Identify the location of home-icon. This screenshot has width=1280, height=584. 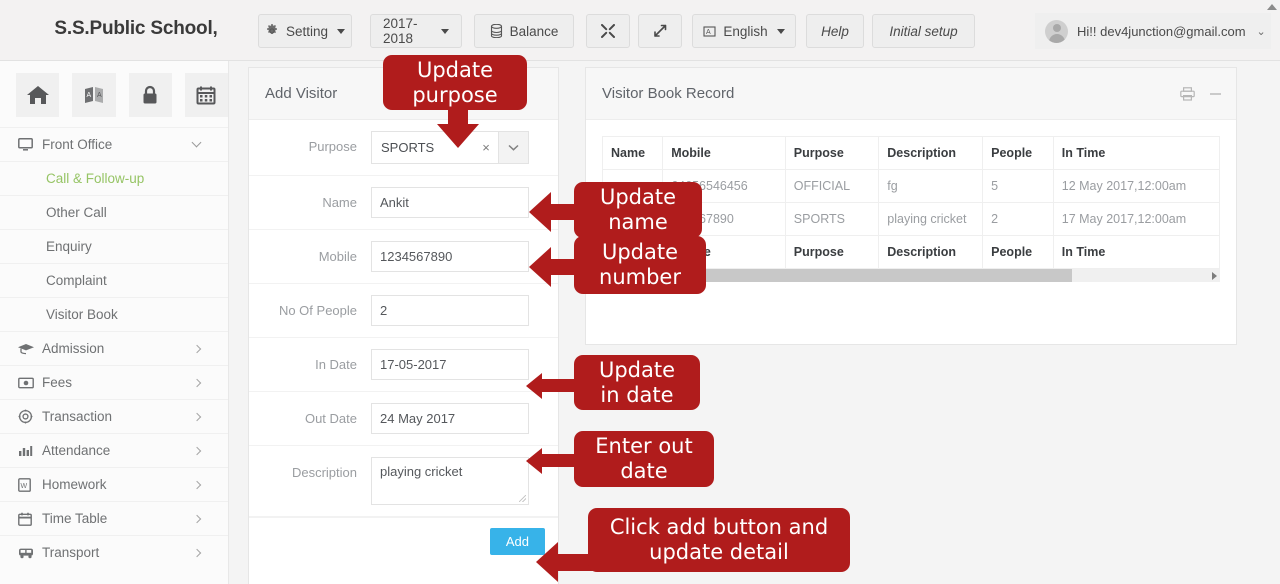
(38, 95).